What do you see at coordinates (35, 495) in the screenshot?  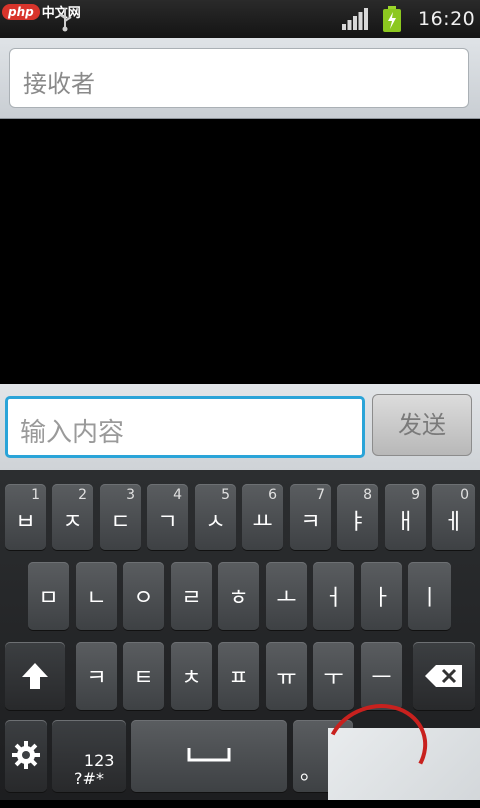 I see `key-sub: 1` at bounding box center [35, 495].